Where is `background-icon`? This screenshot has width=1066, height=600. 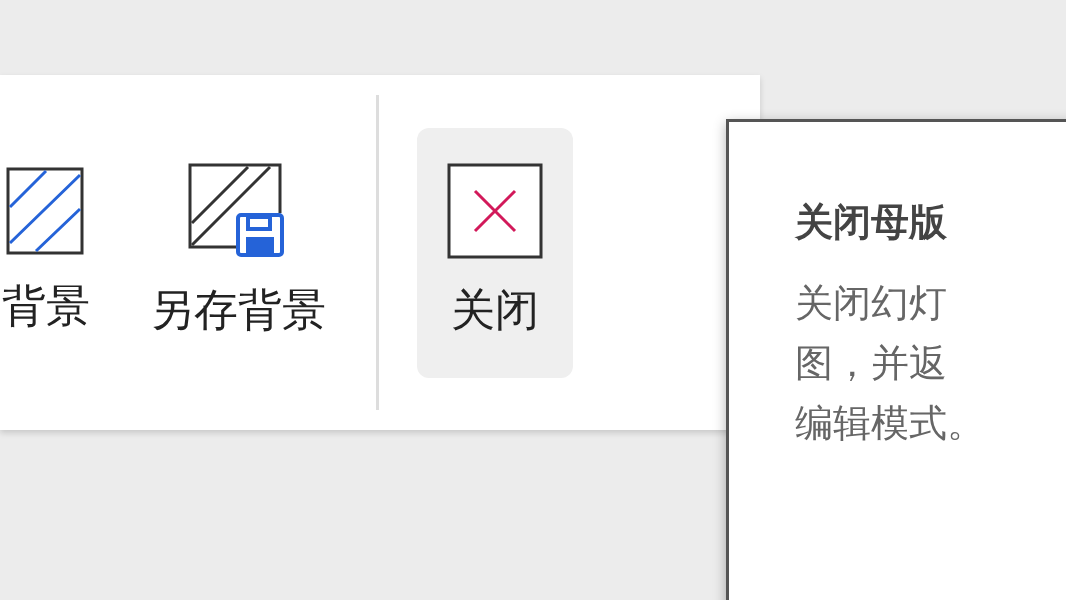 background-icon is located at coordinates (46, 210).